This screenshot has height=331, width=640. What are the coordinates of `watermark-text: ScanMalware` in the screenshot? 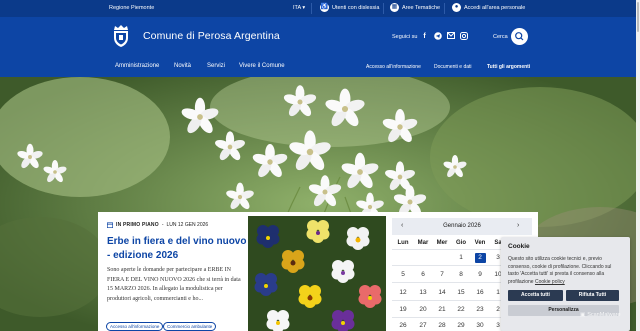 It's located at (604, 315).